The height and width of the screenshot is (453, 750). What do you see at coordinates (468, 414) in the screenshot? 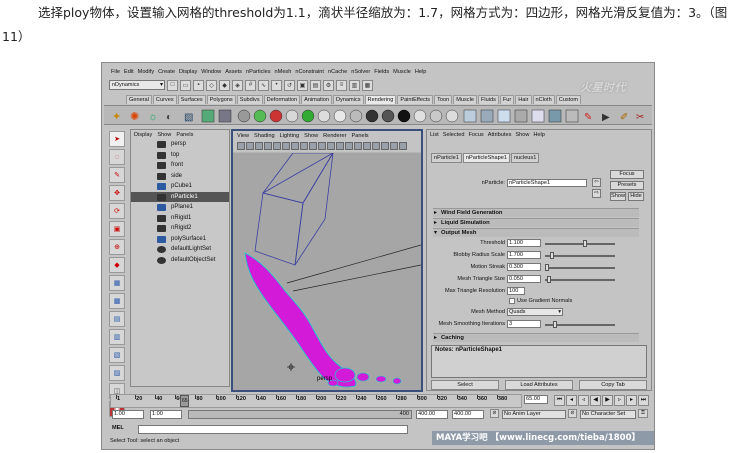
I see `end-time-field: 400.00` at bounding box center [468, 414].